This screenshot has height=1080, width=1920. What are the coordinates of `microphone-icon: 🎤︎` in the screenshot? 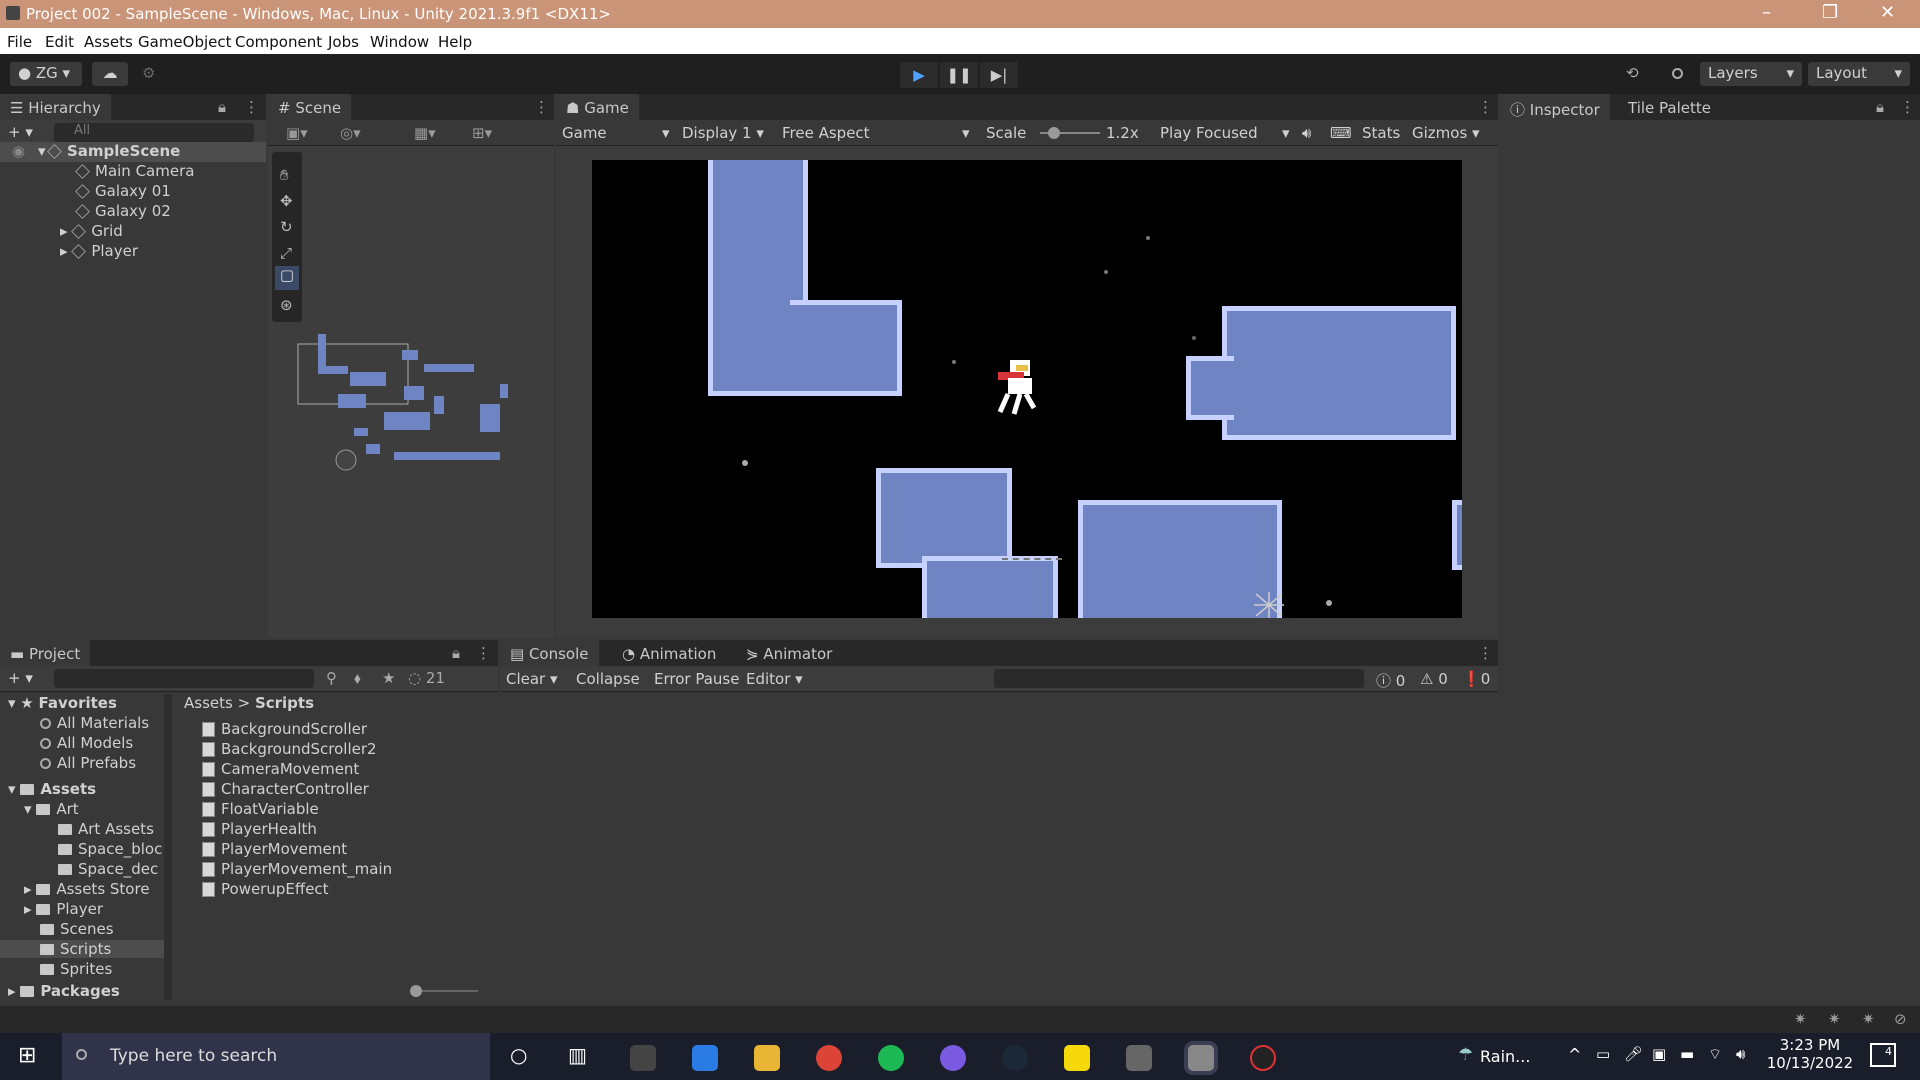 It's located at (1633, 1054).